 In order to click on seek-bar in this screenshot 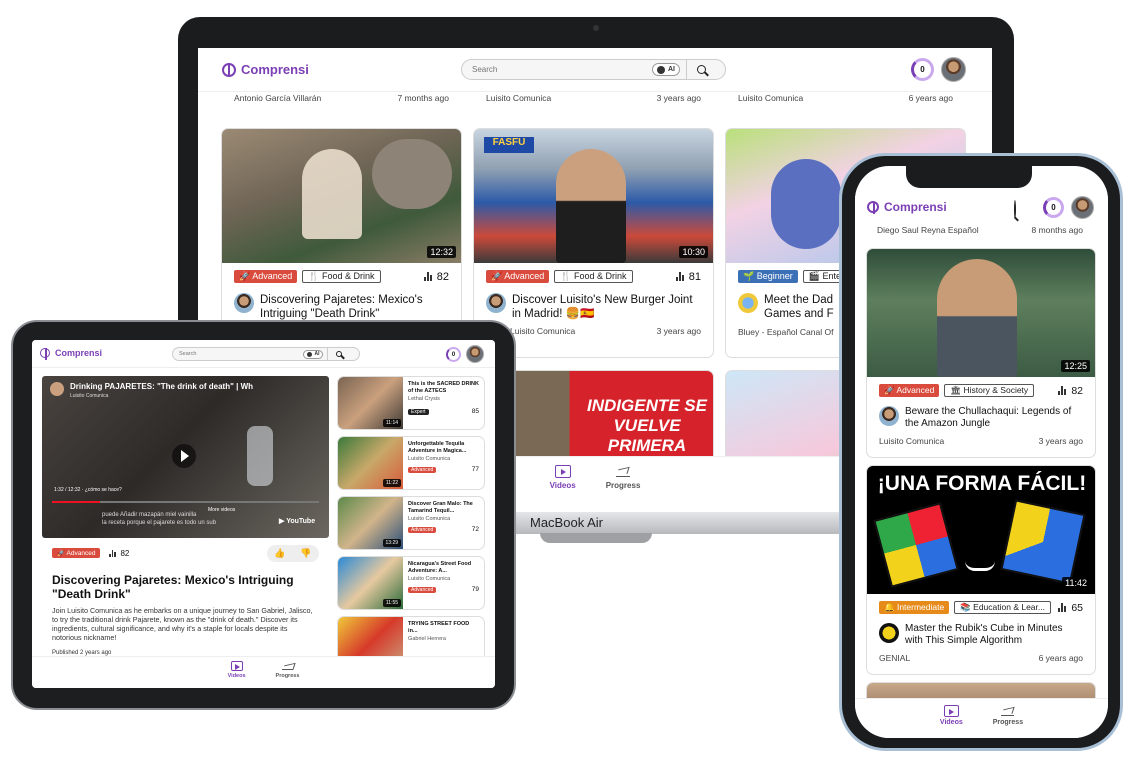, I will do `click(185, 502)`.